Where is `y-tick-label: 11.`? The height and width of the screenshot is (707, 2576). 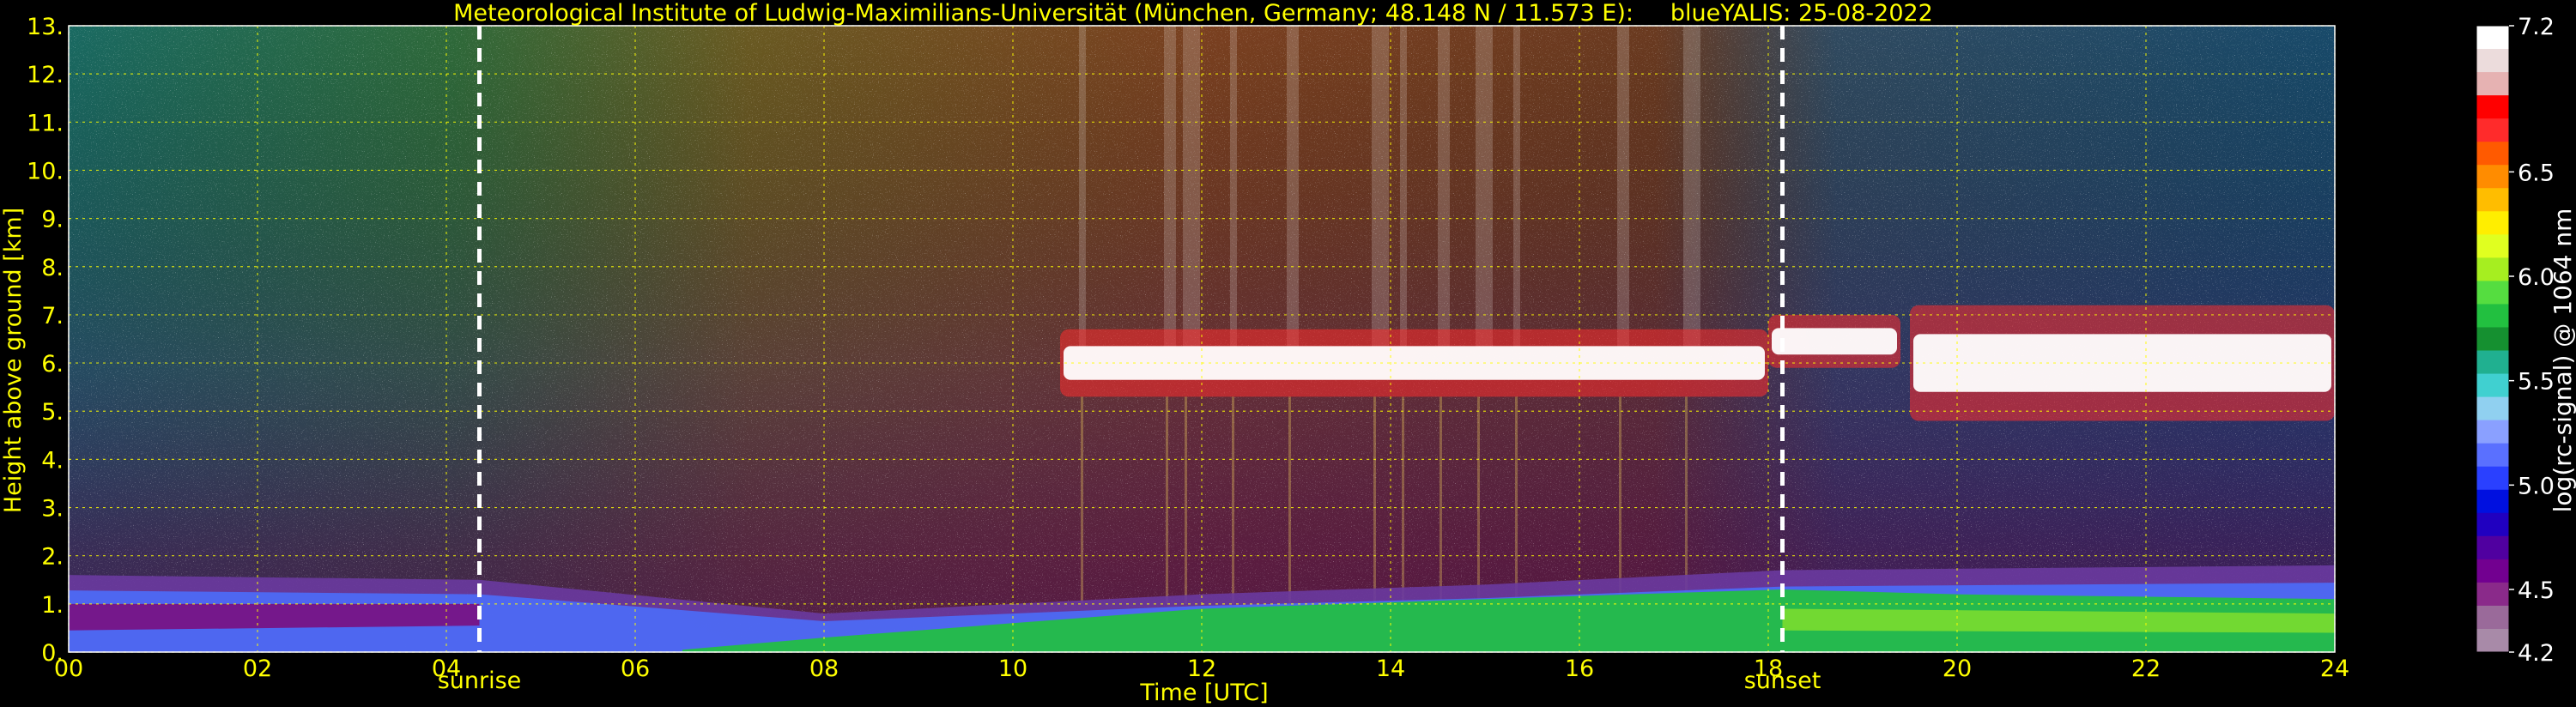
y-tick-label: 11. is located at coordinates (45, 123).